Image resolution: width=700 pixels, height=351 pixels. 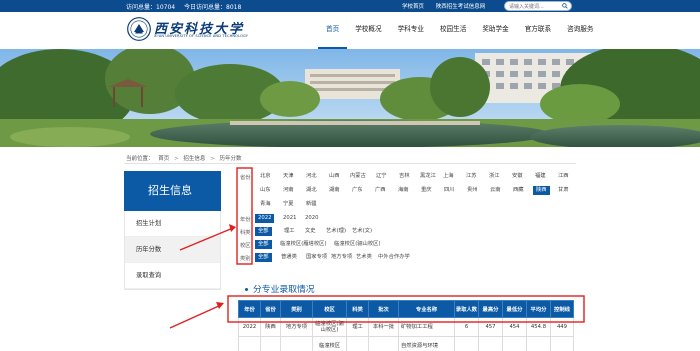 What do you see at coordinates (541, 190) in the screenshot?
I see `filter-region-active: 陕西` at bounding box center [541, 190].